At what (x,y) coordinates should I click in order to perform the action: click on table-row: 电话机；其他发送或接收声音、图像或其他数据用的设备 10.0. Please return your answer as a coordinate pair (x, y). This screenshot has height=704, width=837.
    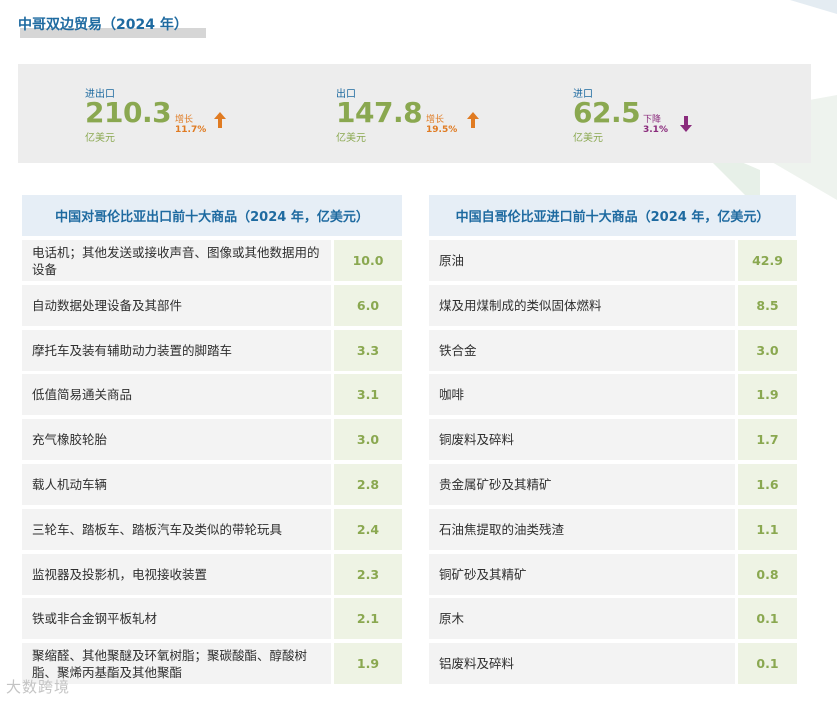
    Looking at the image, I should click on (212, 260).